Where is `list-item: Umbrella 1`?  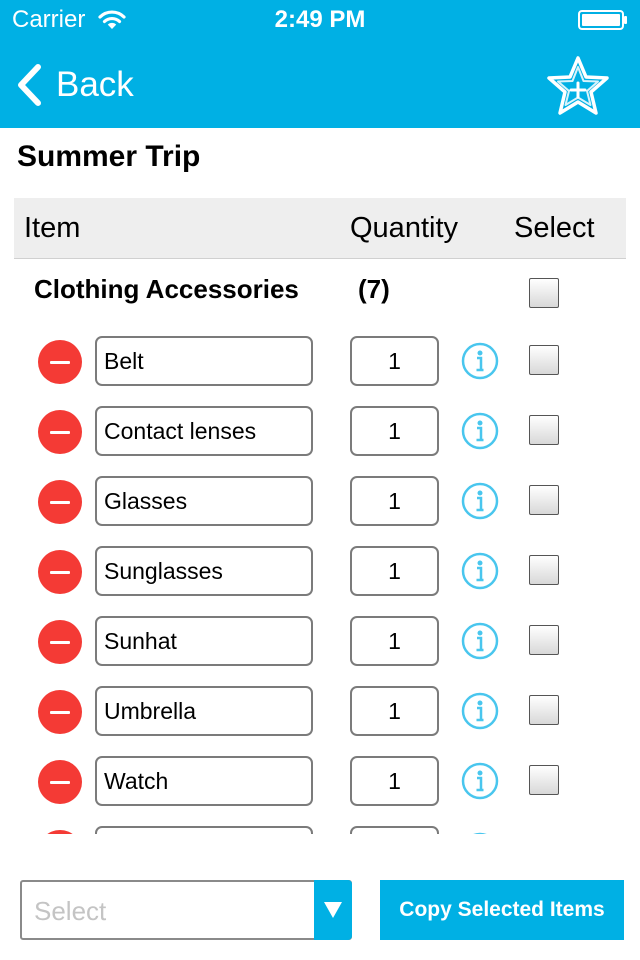 list-item: Umbrella 1 is located at coordinates (320, 715).